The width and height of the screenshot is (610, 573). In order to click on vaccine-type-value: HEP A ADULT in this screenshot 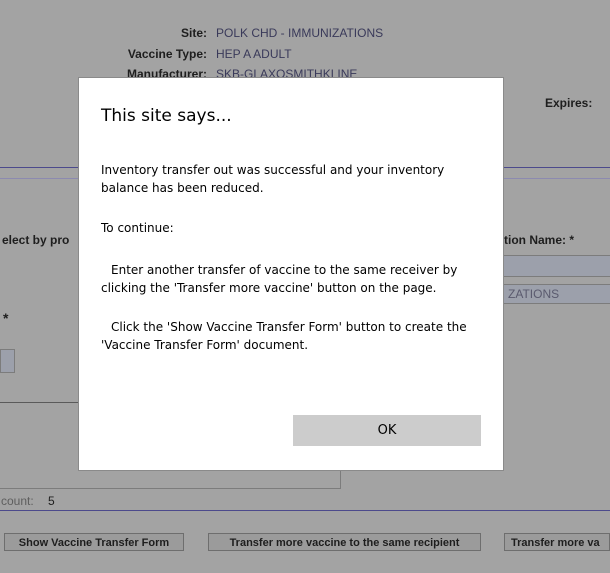, I will do `click(254, 54)`.